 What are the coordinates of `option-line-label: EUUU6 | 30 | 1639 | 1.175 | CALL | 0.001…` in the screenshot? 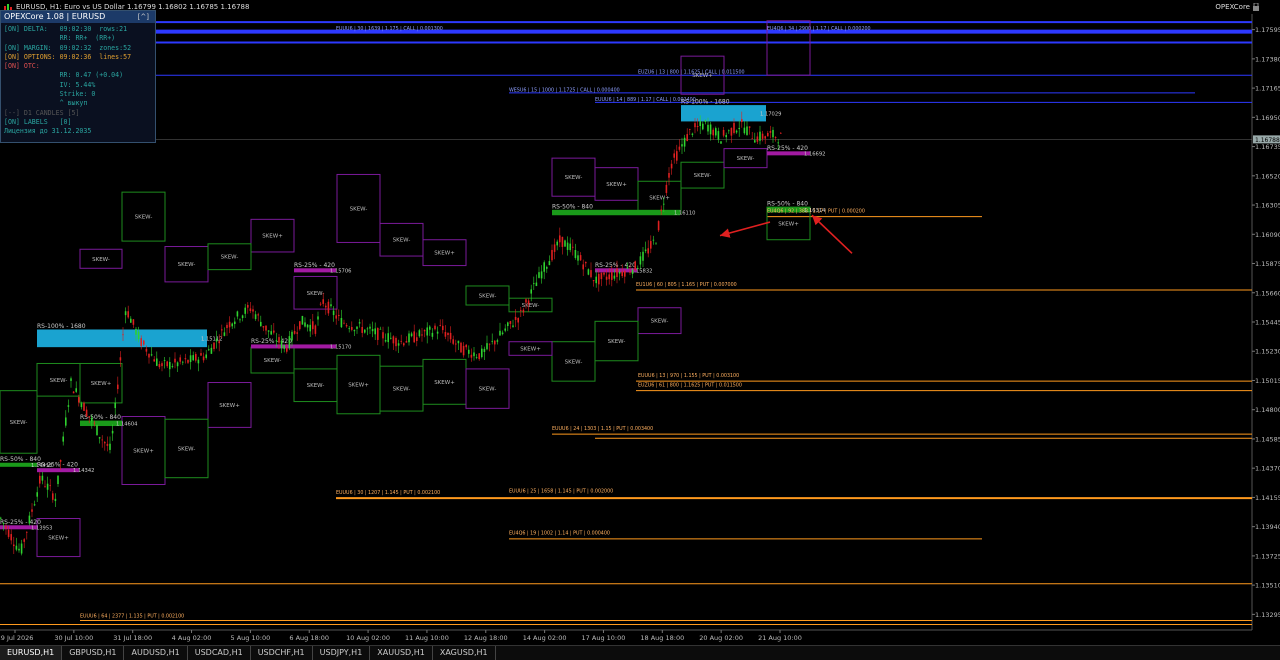 It's located at (389, 29).